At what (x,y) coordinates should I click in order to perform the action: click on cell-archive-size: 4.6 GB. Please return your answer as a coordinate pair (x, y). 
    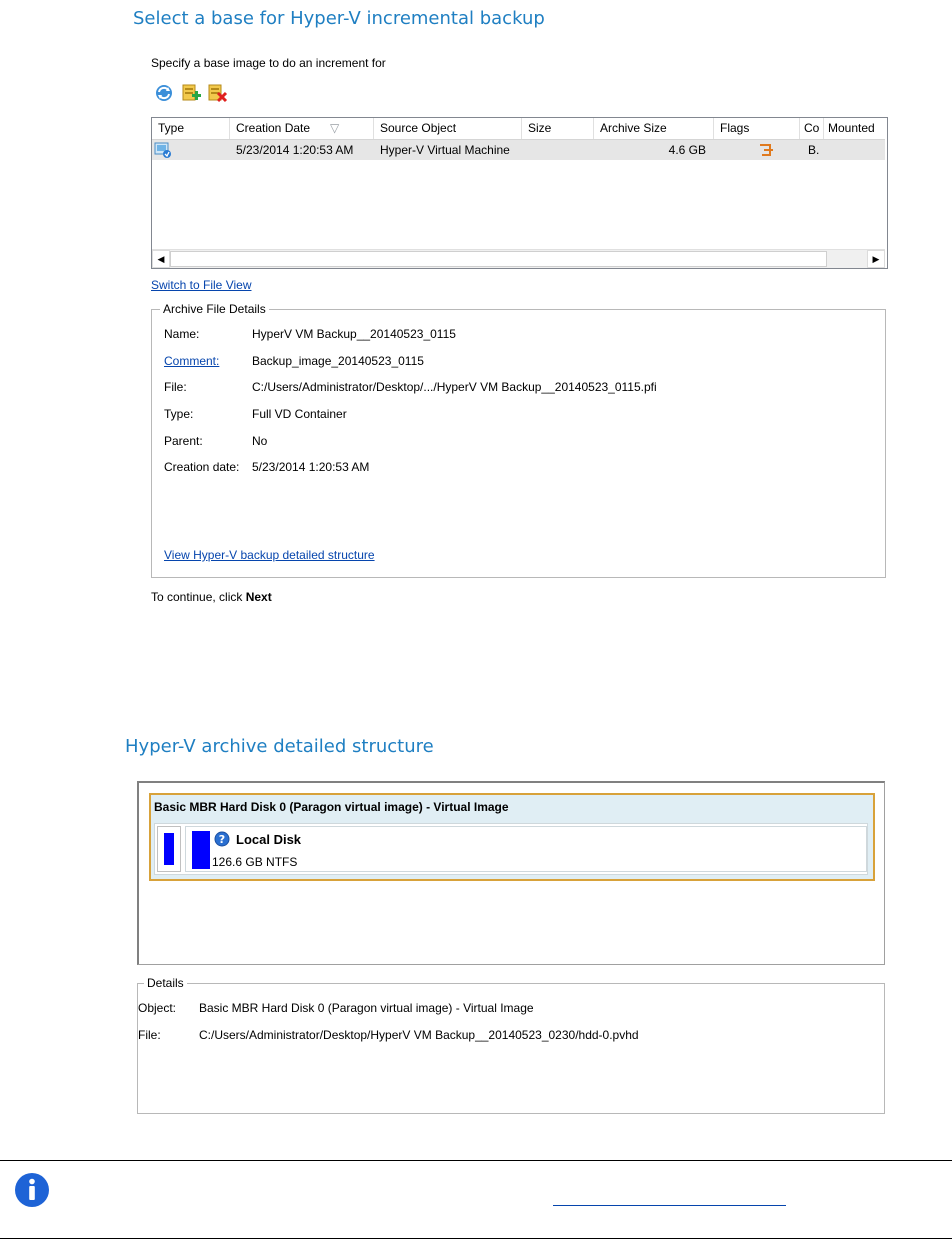
    Looking at the image, I should click on (687, 150).